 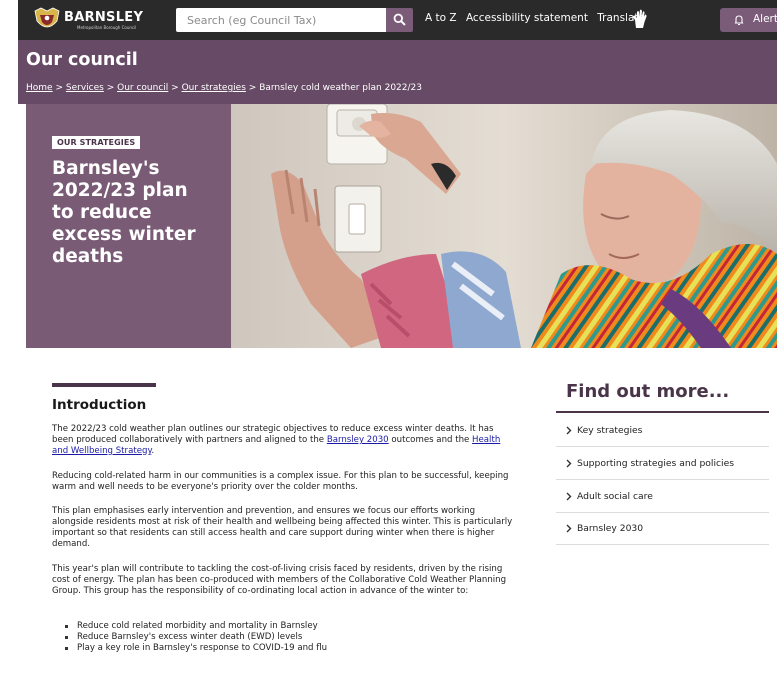 What do you see at coordinates (610, 528) in the screenshot?
I see `find-out-more-label: Barnsley 2030` at bounding box center [610, 528].